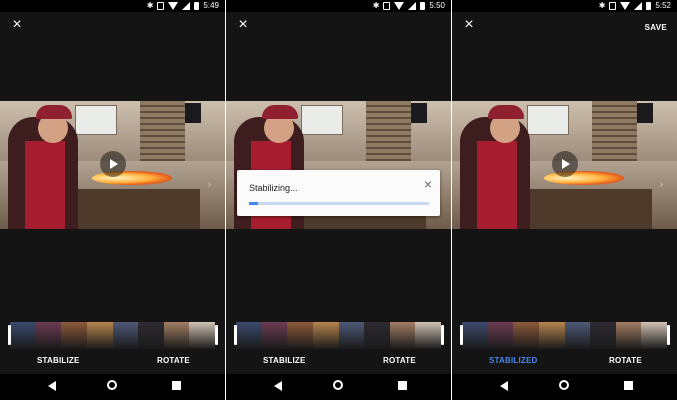  Describe the element at coordinates (437, 5) in the screenshot. I see `status-time: 5:50` at that location.